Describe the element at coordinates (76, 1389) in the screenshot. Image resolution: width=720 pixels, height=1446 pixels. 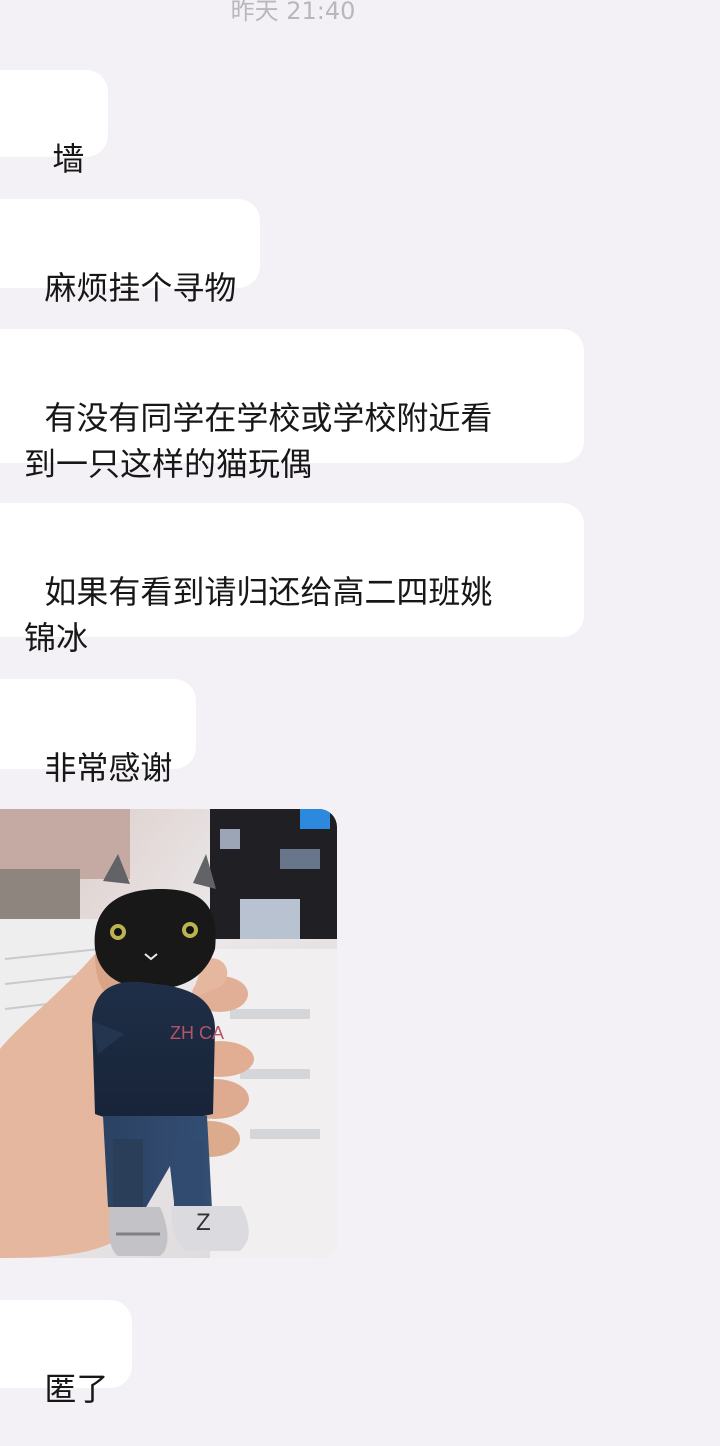
I see `message-text: 匿了` at that location.